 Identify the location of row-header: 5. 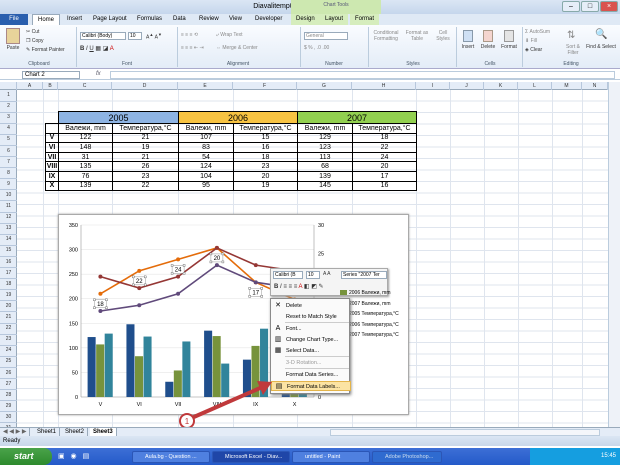
(8, 140).